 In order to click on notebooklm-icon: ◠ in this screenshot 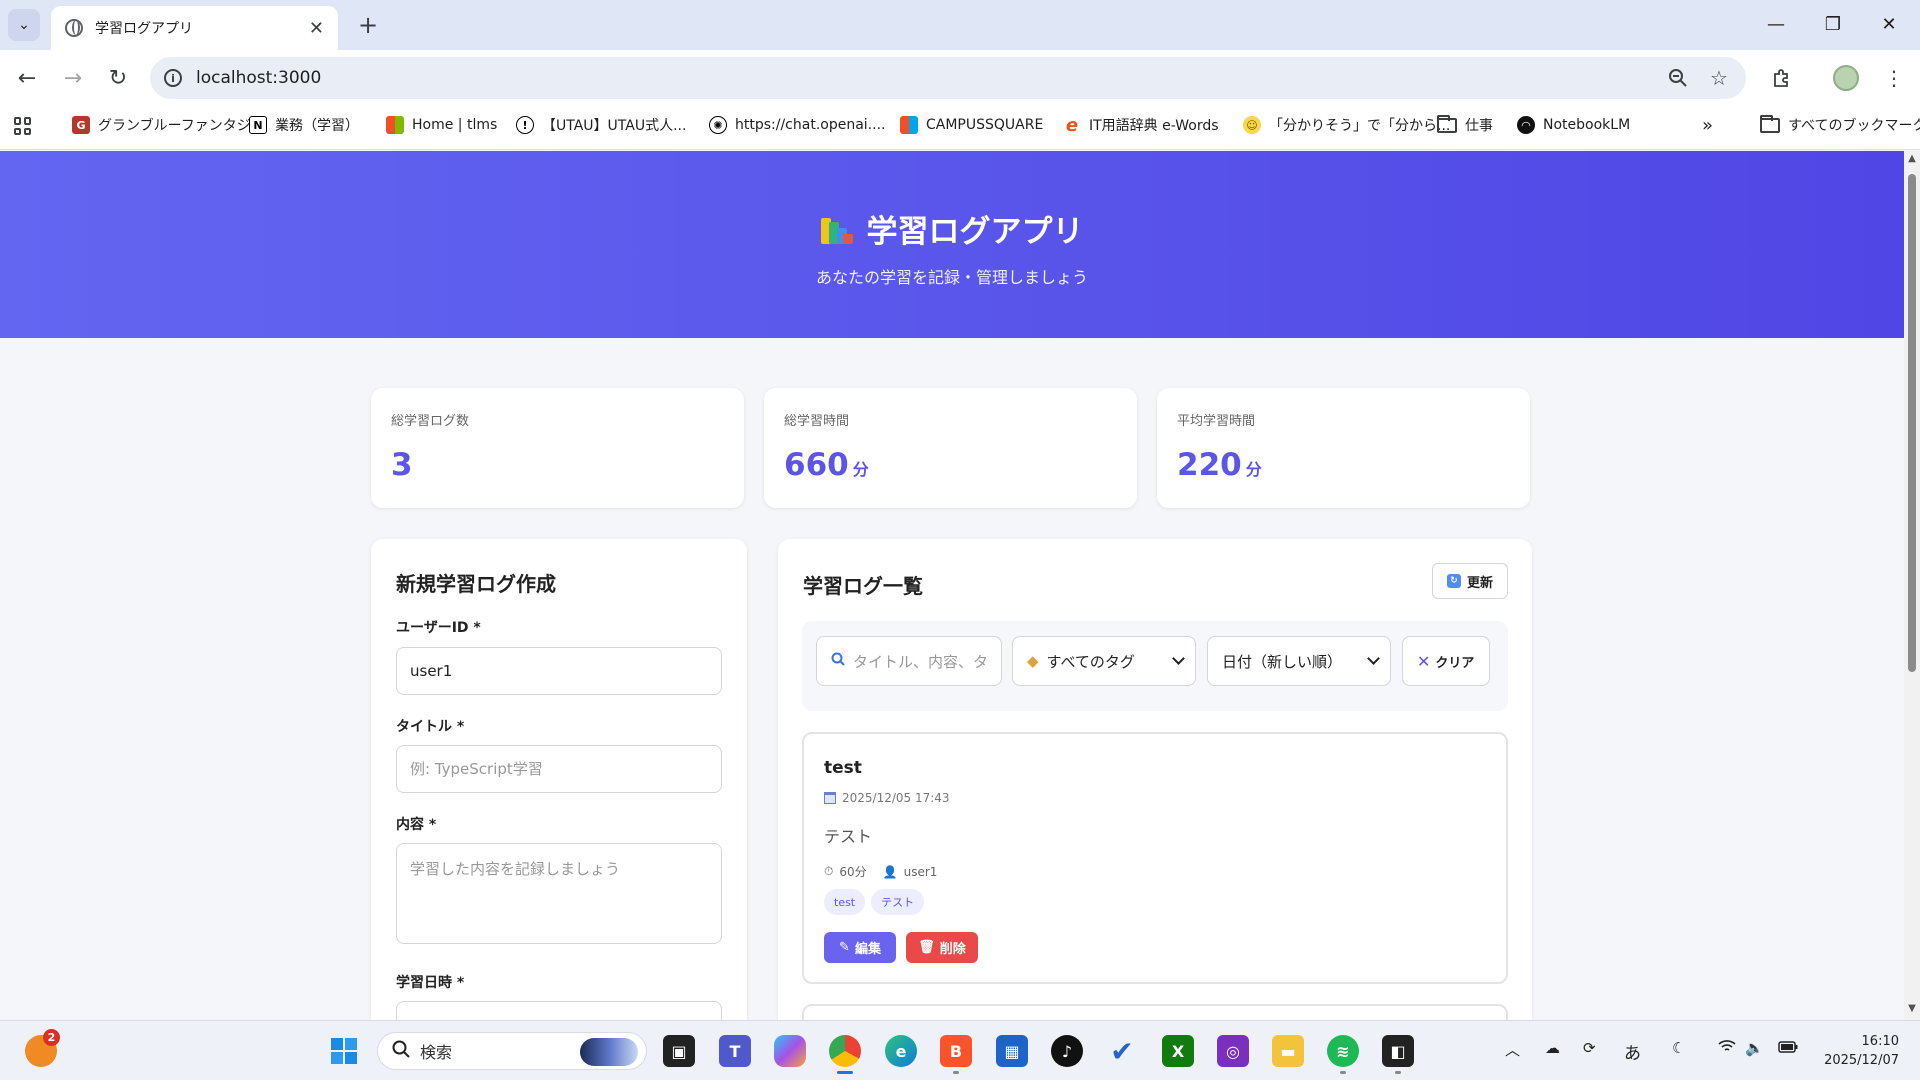, I will do `click(1526, 125)`.